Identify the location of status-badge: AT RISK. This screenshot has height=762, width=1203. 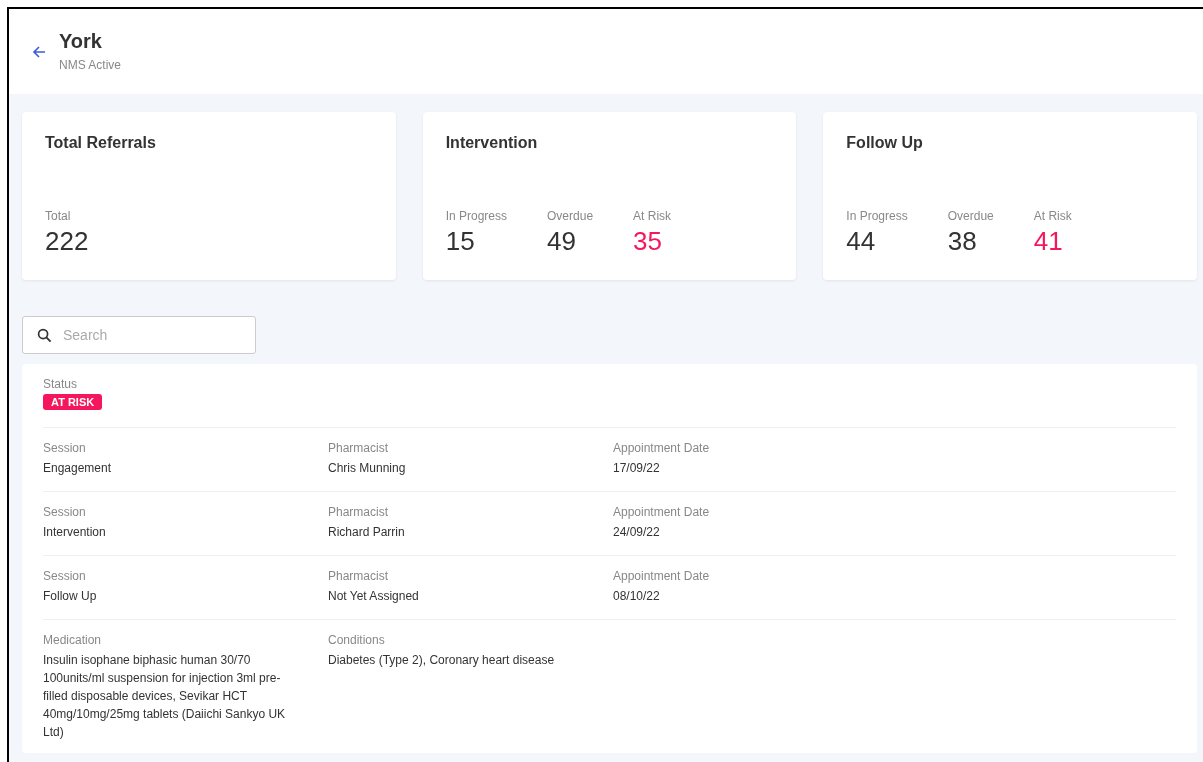
(73, 402).